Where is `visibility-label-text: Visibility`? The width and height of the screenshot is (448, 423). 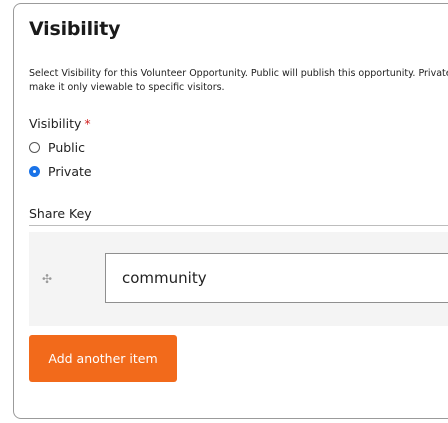 visibility-label-text: Visibility is located at coordinates (55, 123).